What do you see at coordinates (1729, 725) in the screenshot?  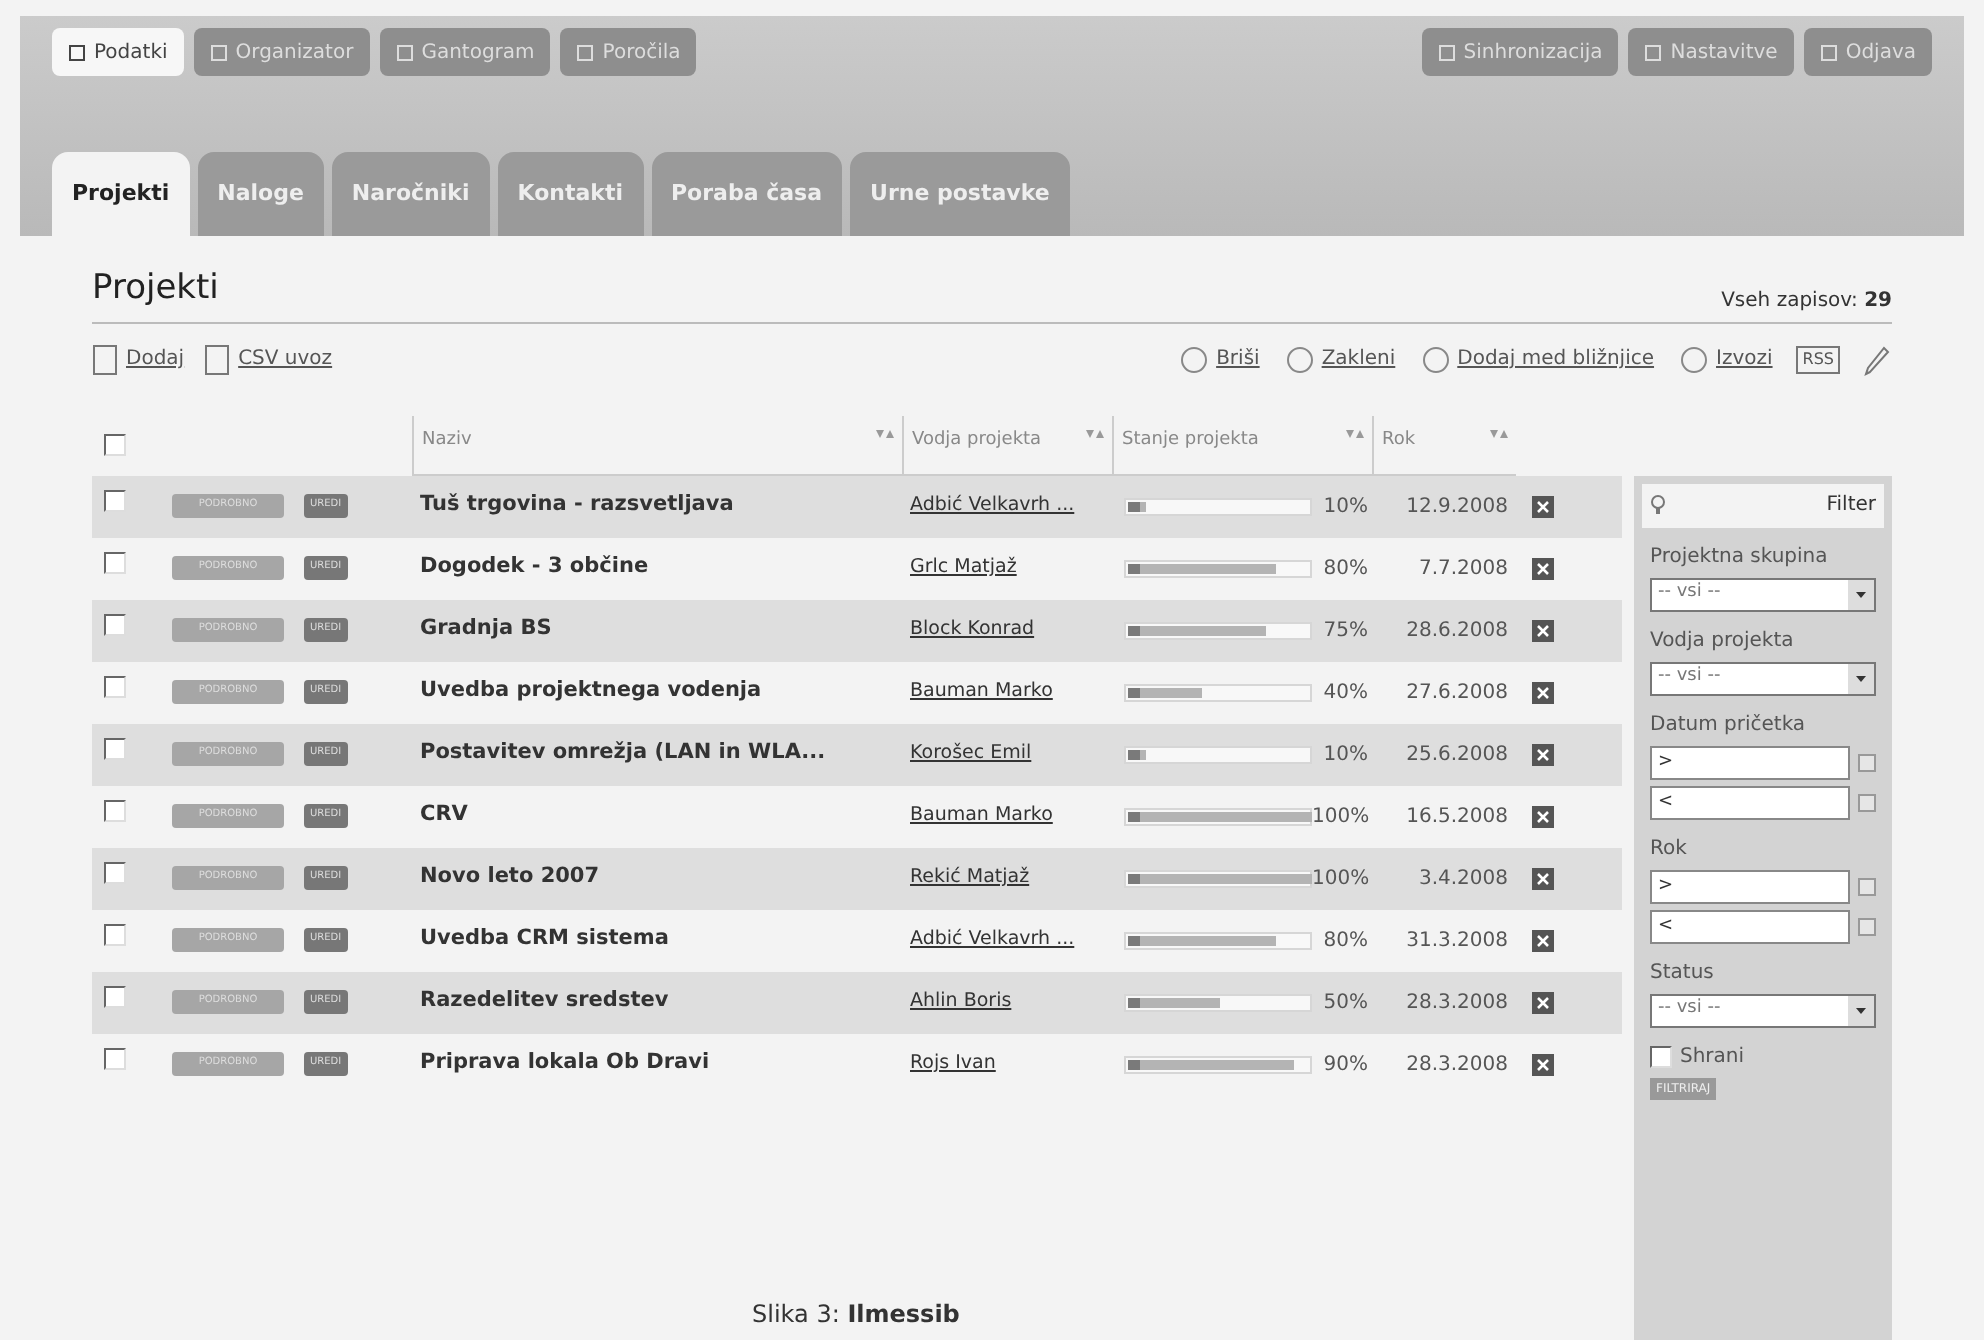 I see `filter-label: Datum pričetka` at bounding box center [1729, 725].